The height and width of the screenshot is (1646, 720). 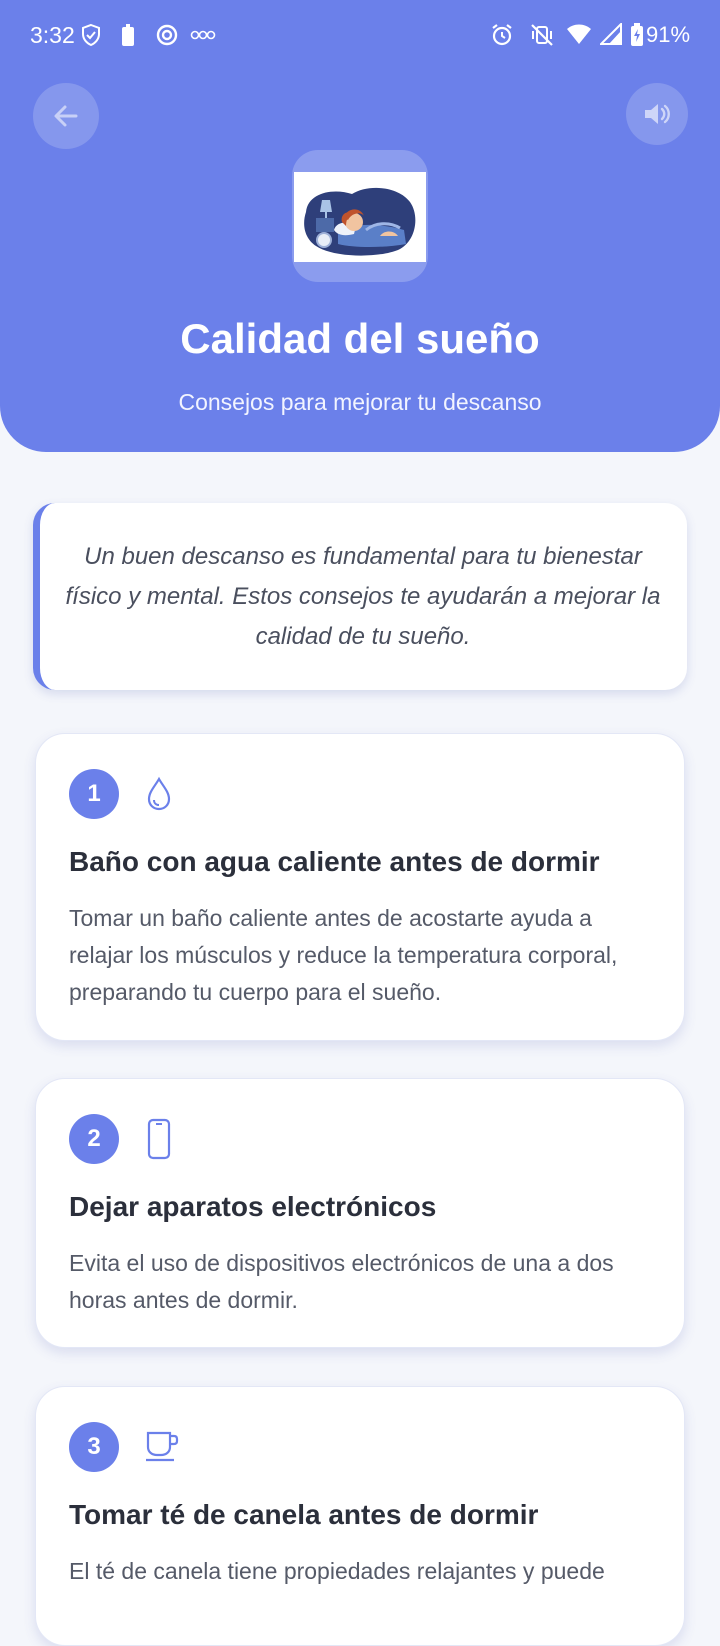 I want to click on speaker-icon, so click(x=657, y=114).